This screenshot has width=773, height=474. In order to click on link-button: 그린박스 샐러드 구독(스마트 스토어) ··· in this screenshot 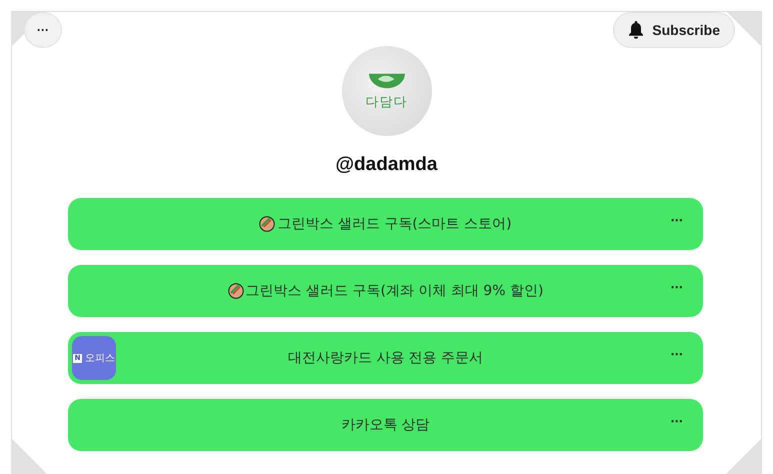, I will do `click(385, 224)`.